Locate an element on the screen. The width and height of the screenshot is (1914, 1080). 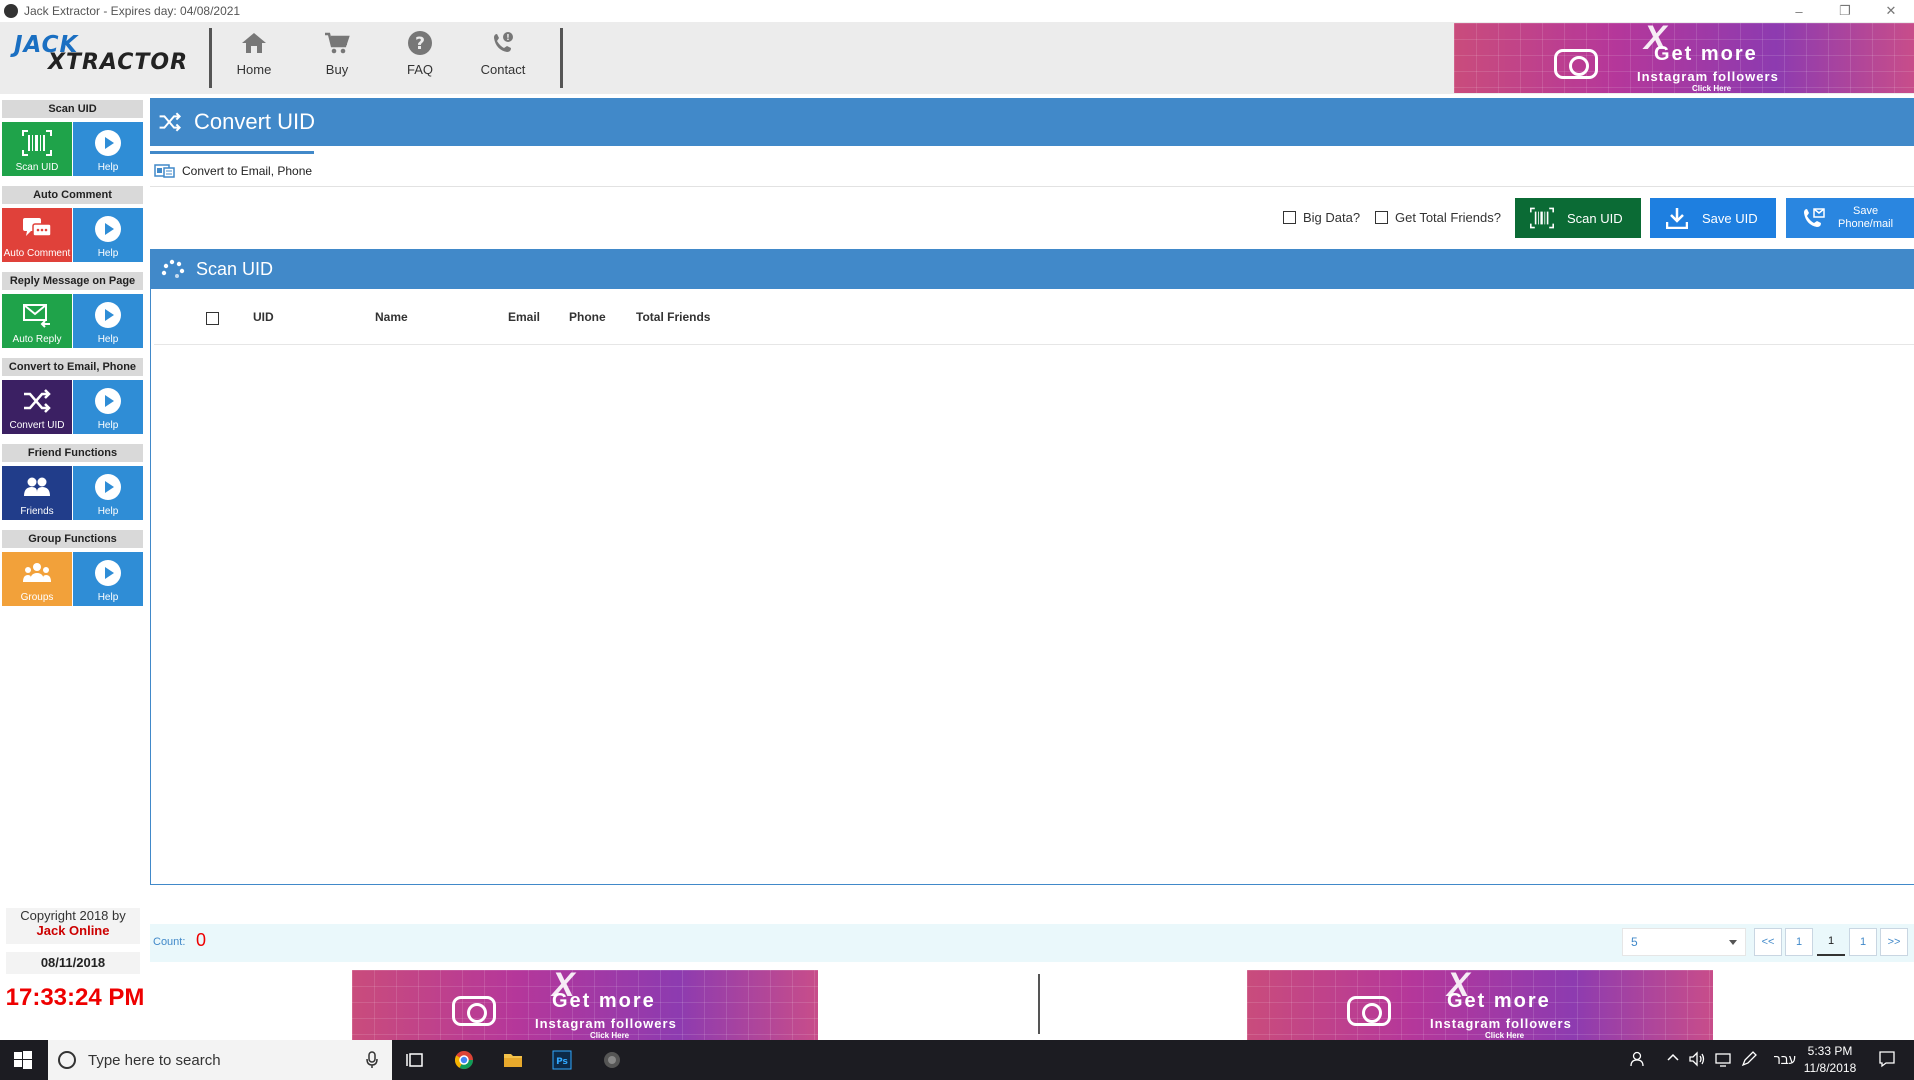
instagram-icon is located at coordinates (1369, 1011).